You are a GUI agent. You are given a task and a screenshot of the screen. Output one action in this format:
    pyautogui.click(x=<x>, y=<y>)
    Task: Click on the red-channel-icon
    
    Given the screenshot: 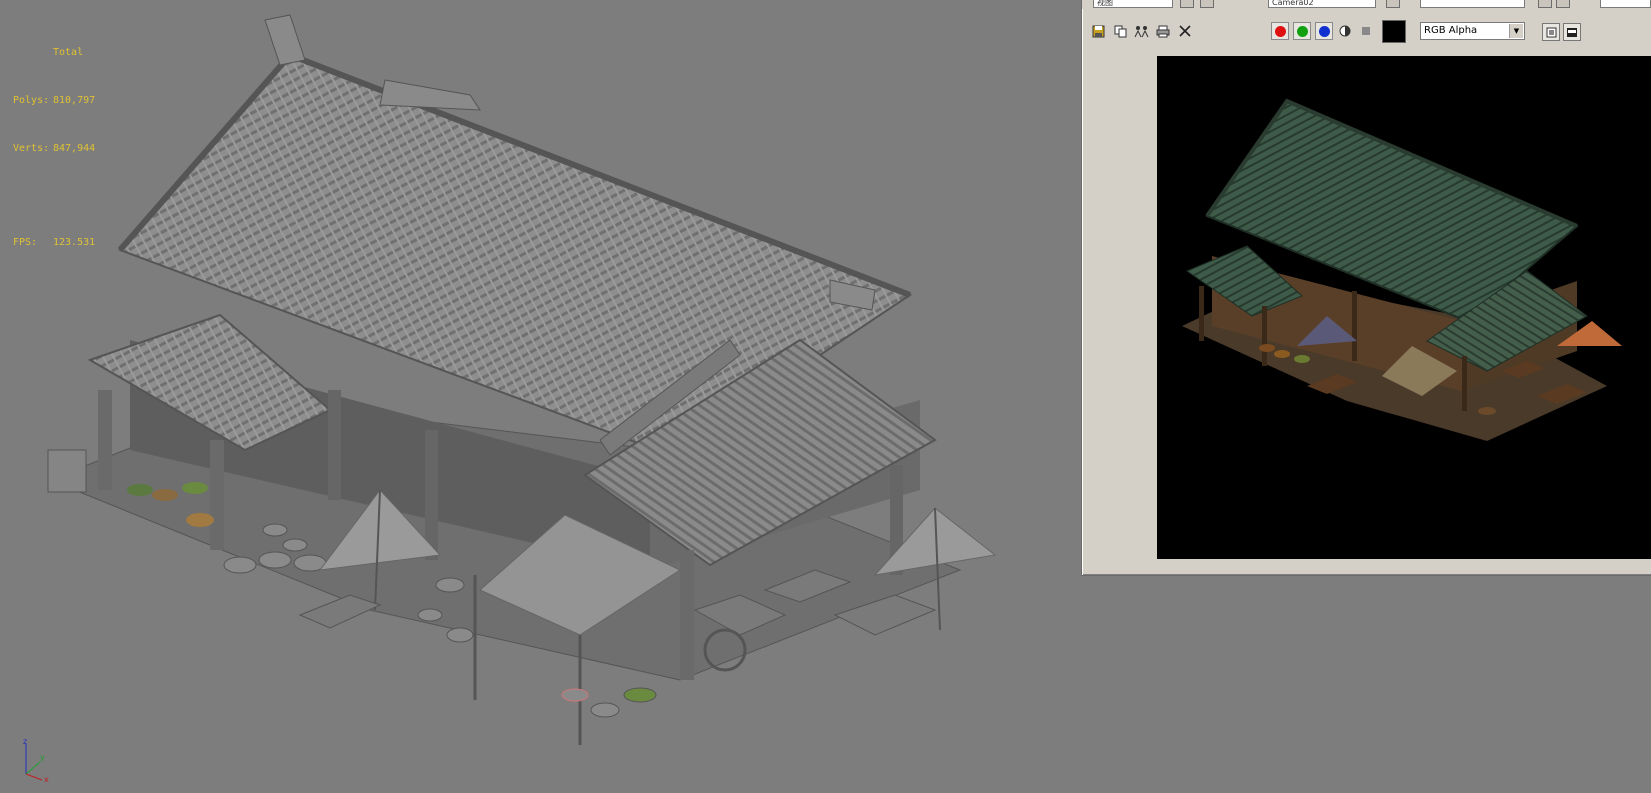 What is the action you would take?
    pyautogui.click(x=1280, y=31)
    